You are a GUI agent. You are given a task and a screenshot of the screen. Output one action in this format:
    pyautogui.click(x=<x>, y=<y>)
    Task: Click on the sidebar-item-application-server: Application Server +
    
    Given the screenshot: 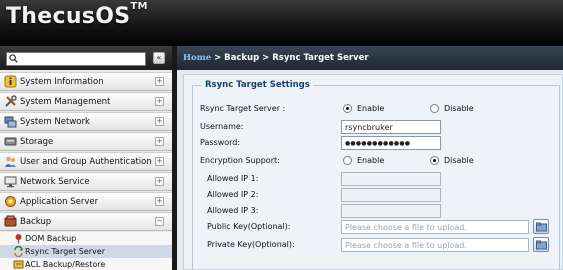 What is the action you would take?
    pyautogui.click(x=86, y=201)
    